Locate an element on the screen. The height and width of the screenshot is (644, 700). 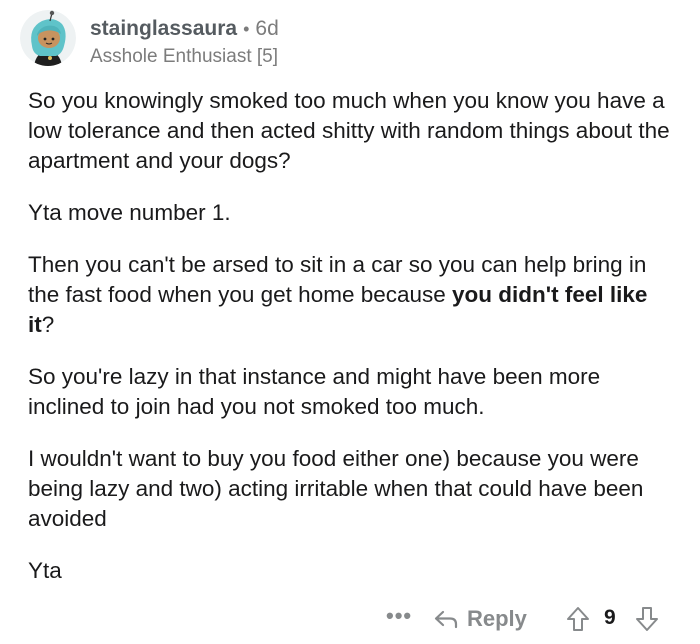
author-line: stainglassaura • 6d is located at coordinates (184, 29).